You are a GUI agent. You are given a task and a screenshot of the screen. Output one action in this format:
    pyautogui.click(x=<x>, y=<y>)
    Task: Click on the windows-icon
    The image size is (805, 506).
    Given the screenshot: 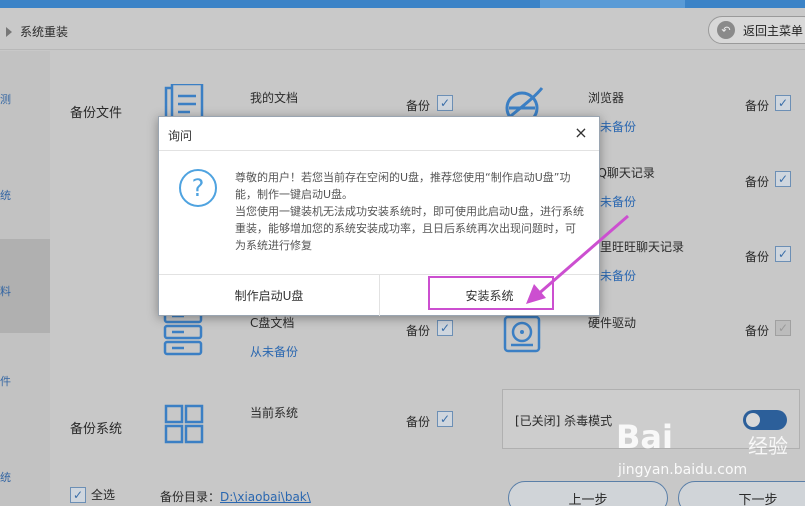 What is the action you would take?
    pyautogui.click(x=184, y=424)
    